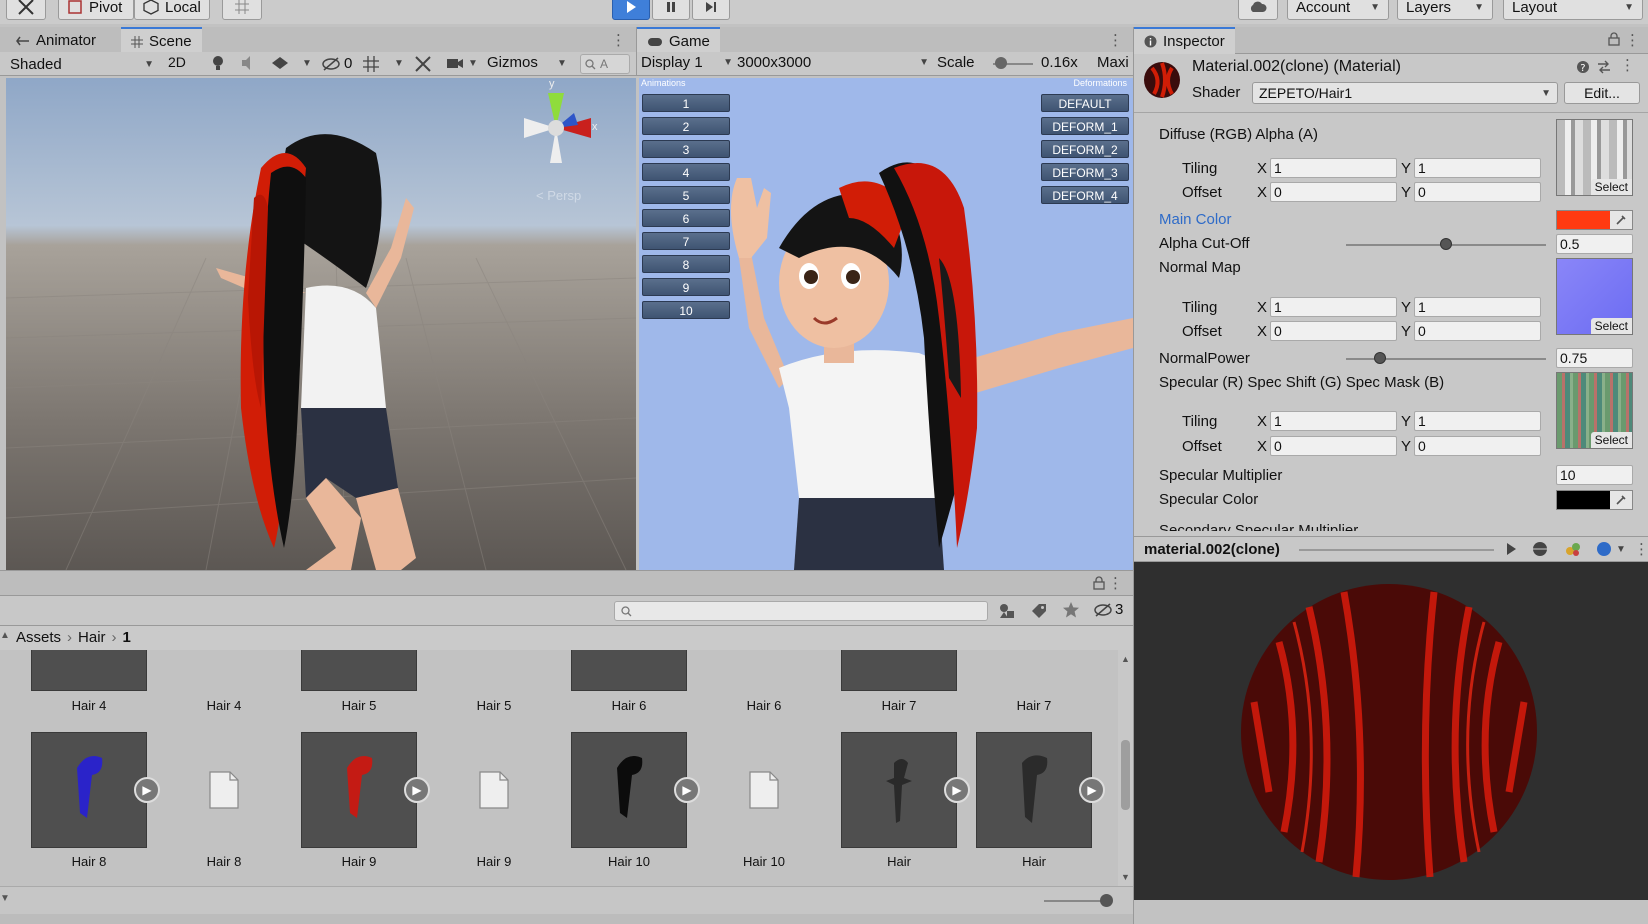 The image size is (1648, 924). What do you see at coordinates (1621, 500) in the screenshot?
I see `eyedropper-icon` at bounding box center [1621, 500].